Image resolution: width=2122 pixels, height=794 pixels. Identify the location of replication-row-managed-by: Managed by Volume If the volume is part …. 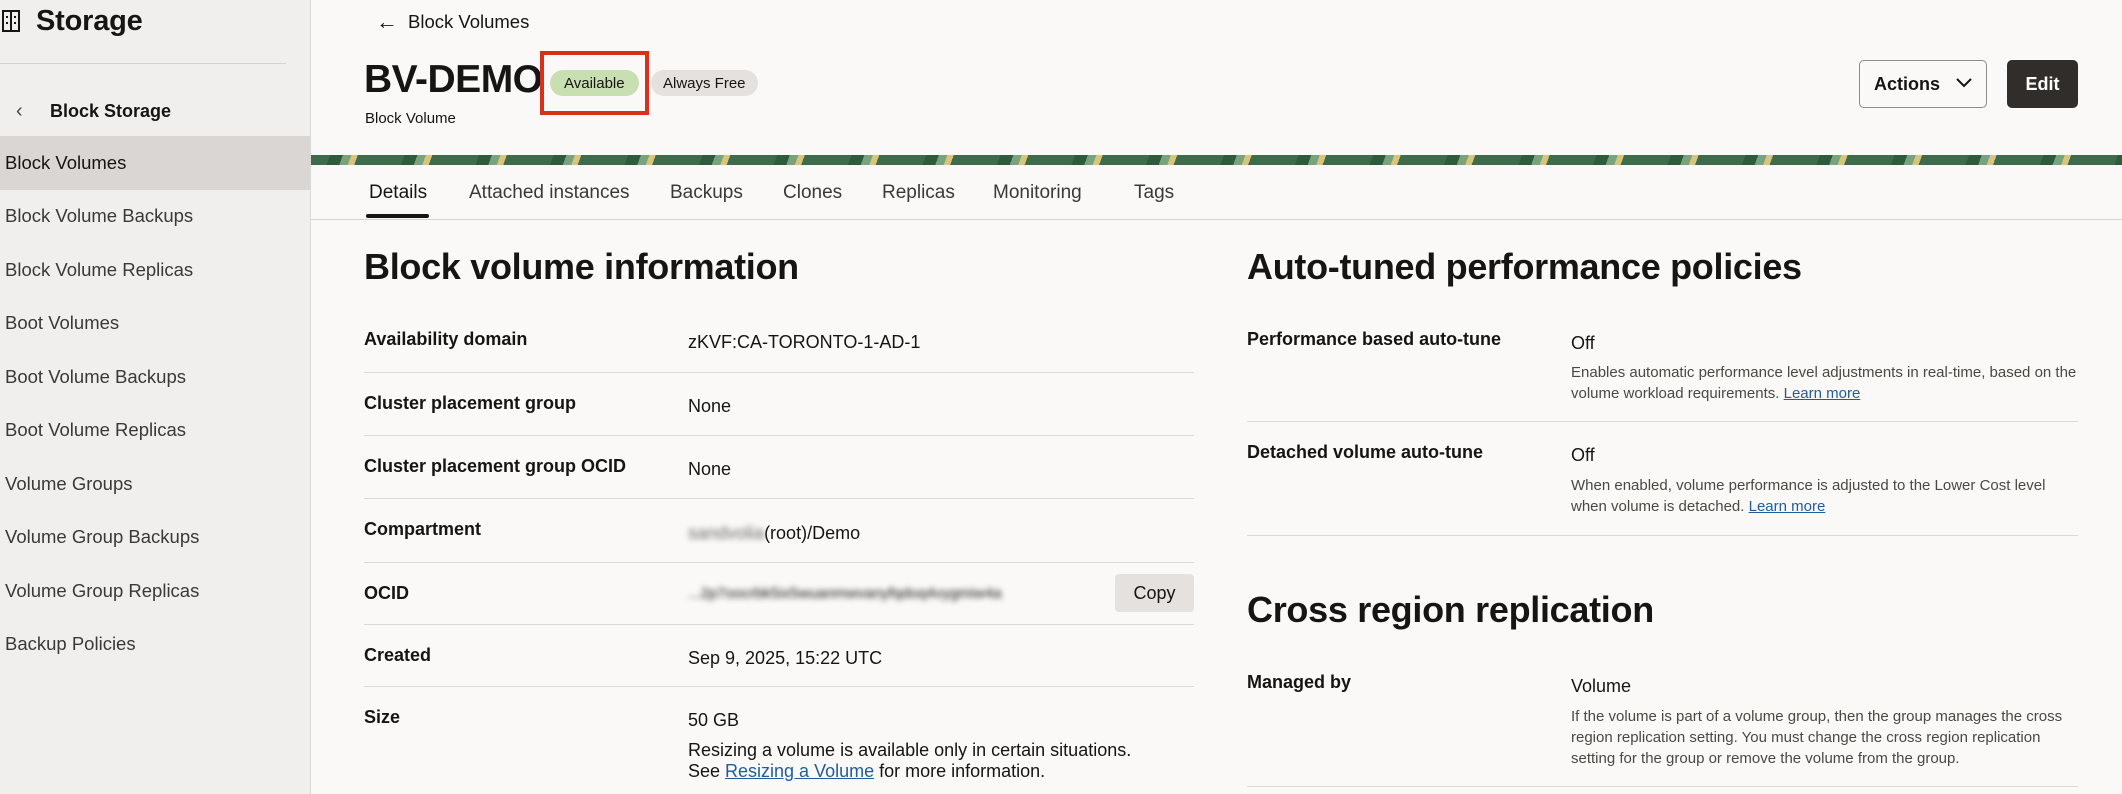
(1662, 721).